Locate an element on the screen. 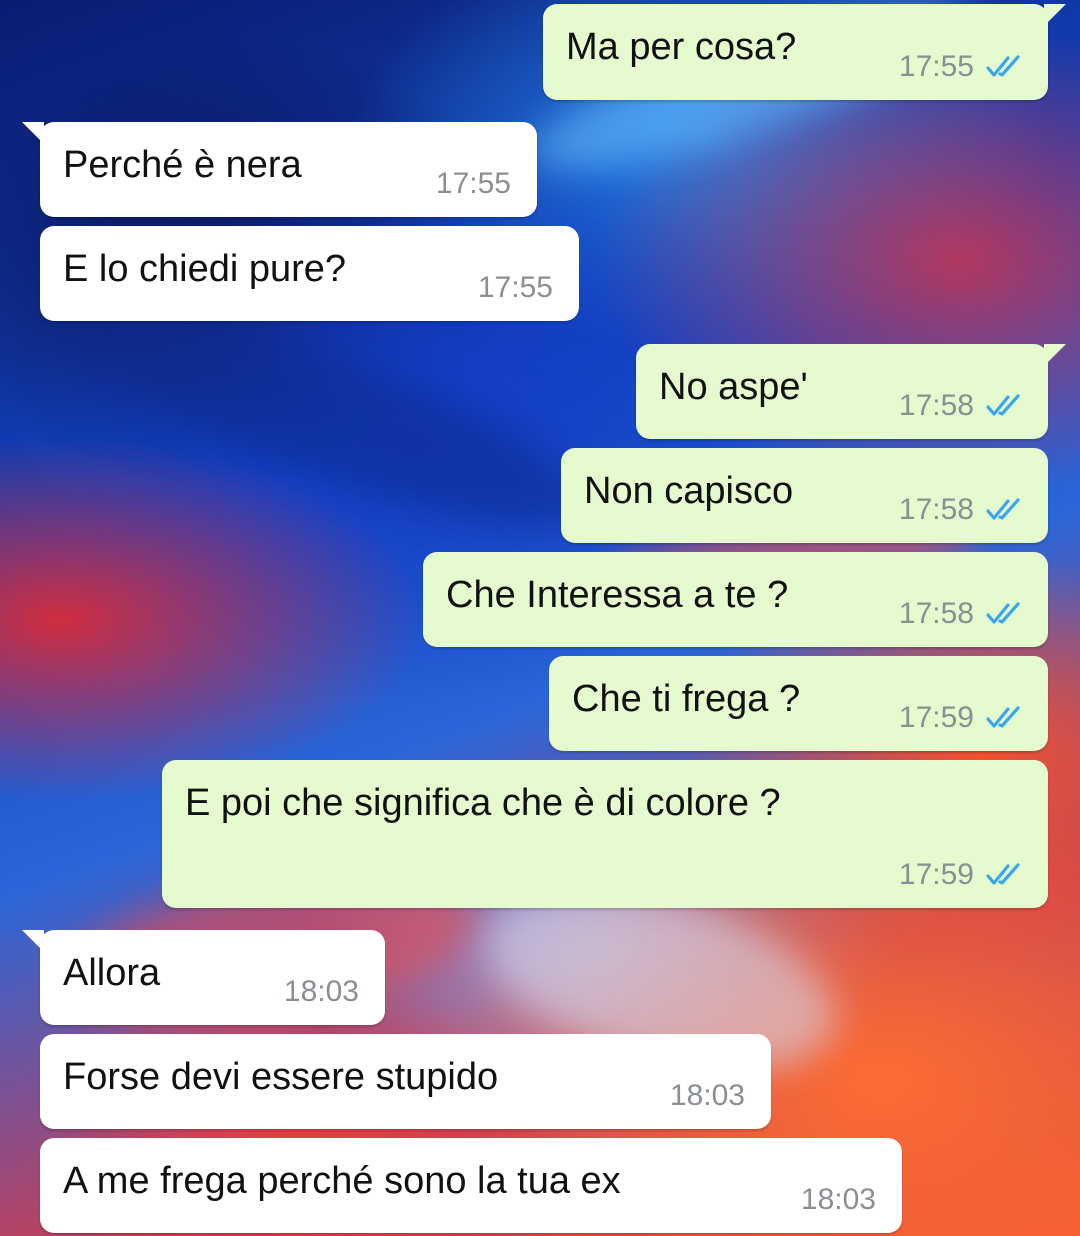  message-bubble-incoming: E lo chiedi pure? 17:55 is located at coordinates (309, 273).